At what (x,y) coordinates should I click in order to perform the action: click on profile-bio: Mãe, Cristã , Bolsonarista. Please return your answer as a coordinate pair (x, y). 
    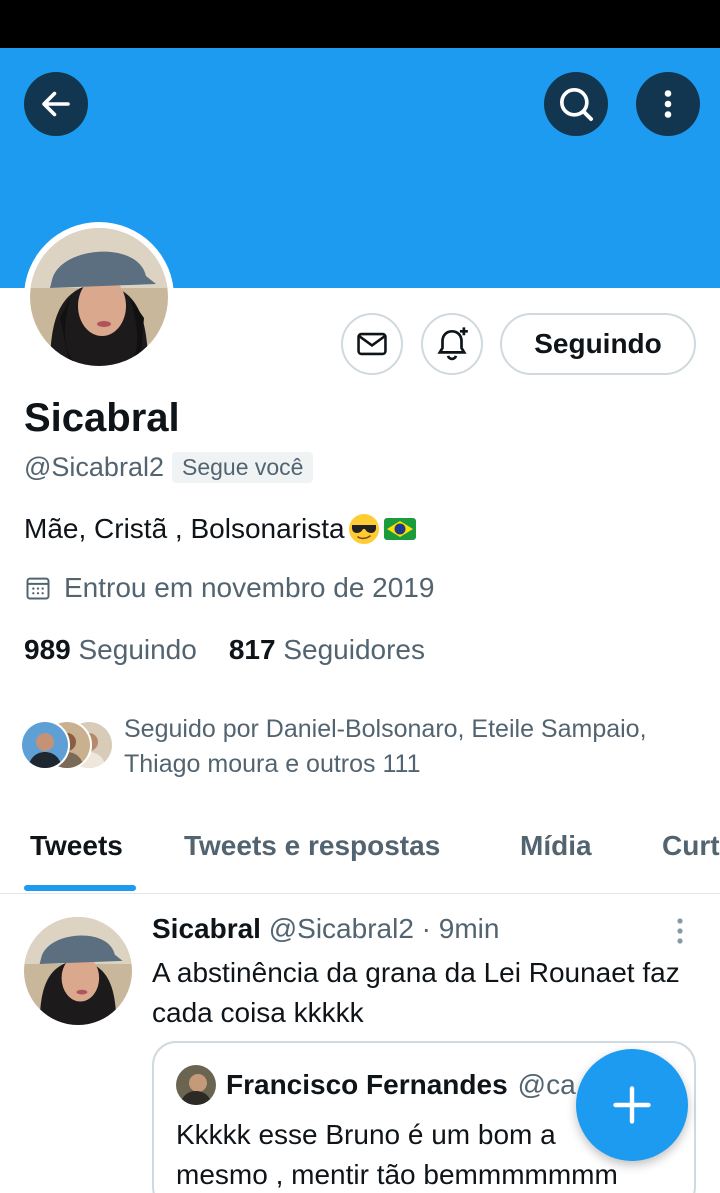
    Looking at the image, I should click on (220, 529).